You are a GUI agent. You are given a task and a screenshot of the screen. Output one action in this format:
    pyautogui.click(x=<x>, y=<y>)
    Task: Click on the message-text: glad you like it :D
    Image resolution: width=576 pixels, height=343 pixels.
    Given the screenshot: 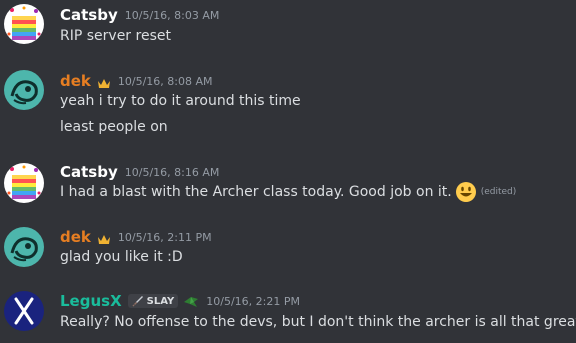 What is the action you would take?
    pyautogui.click(x=121, y=257)
    